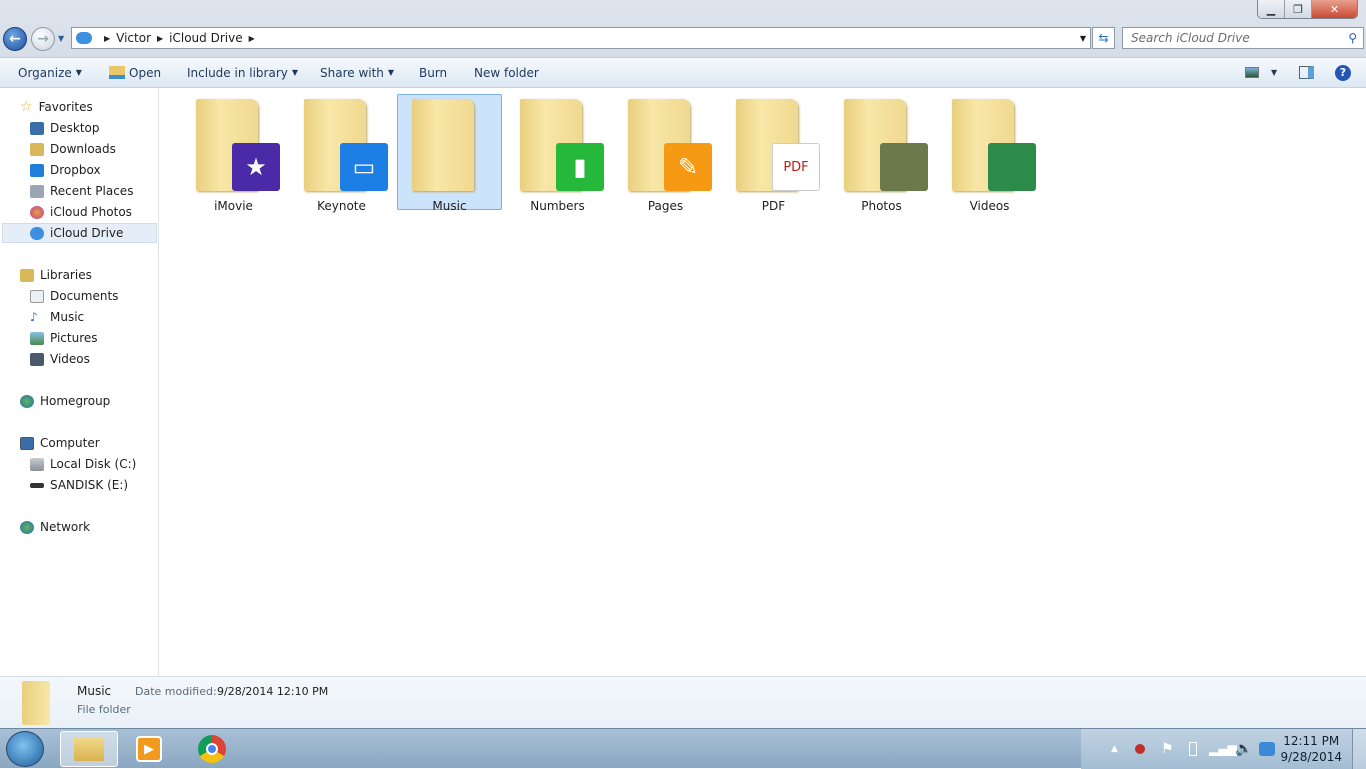  Describe the element at coordinates (1306, 72) in the screenshot. I see `preview-pane-button` at that location.